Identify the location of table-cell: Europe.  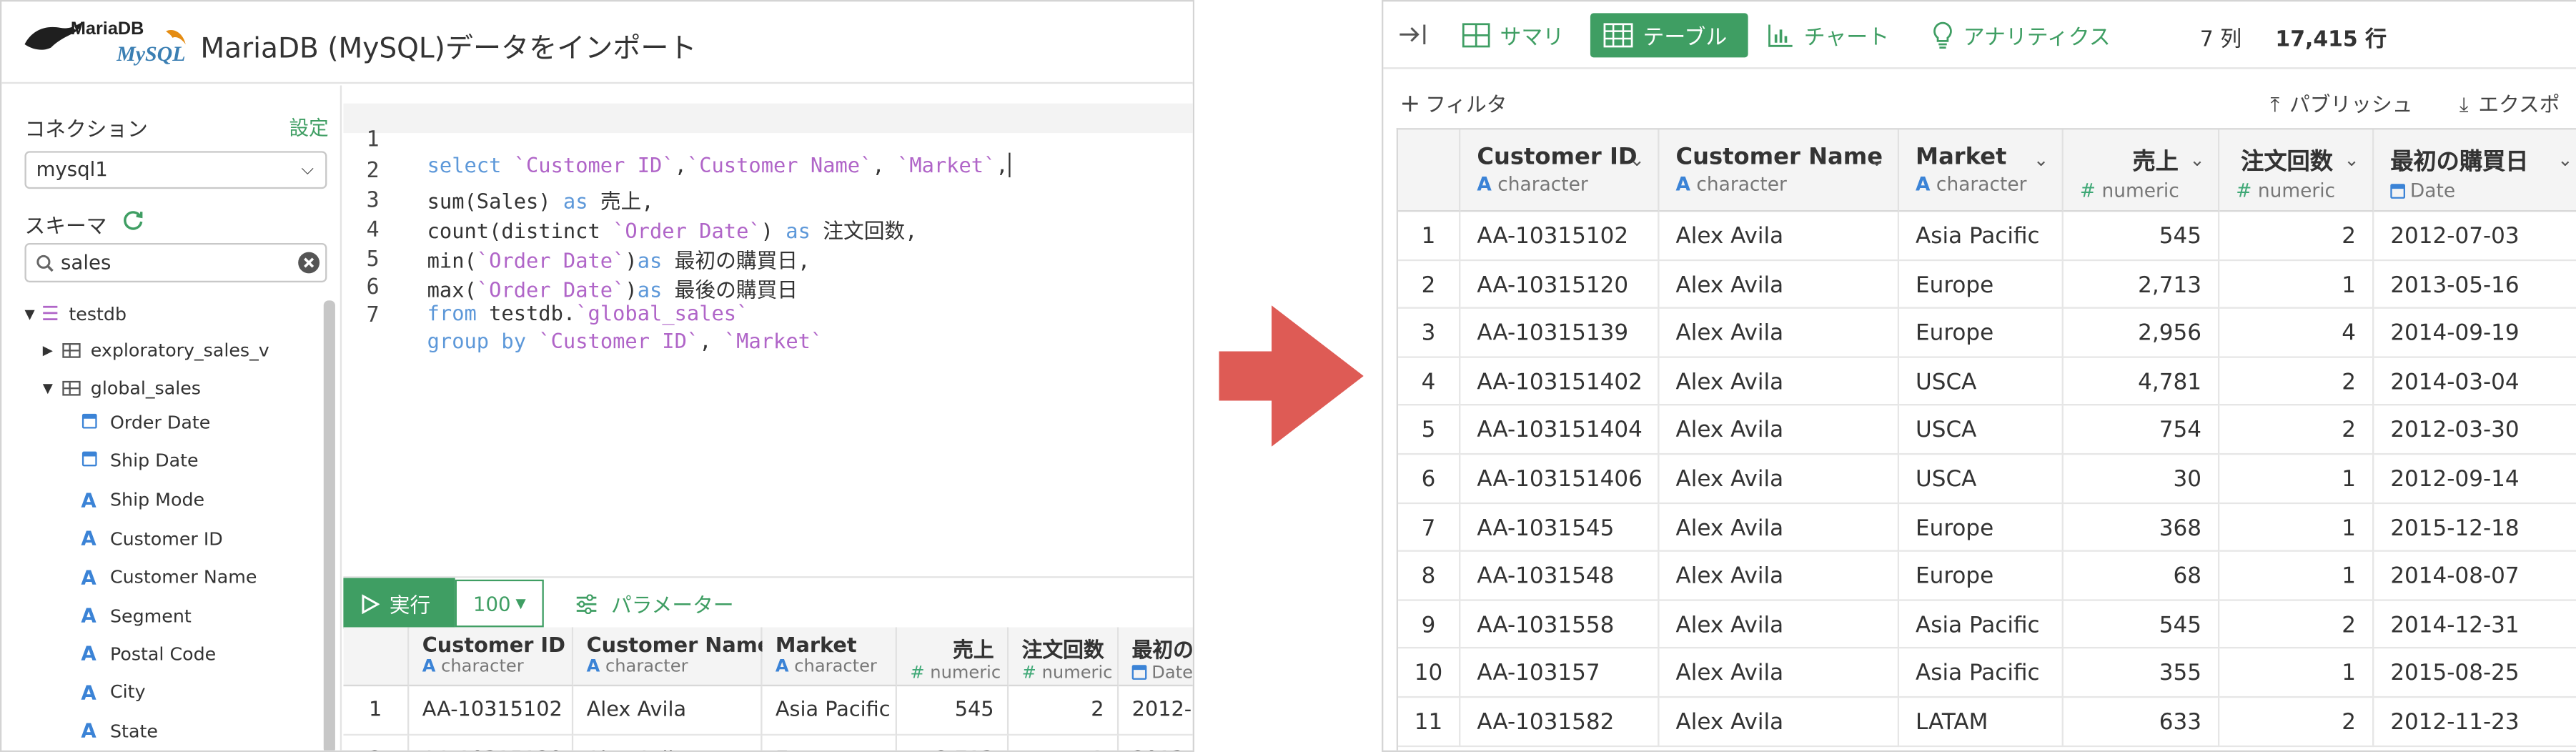
(1981, 577).